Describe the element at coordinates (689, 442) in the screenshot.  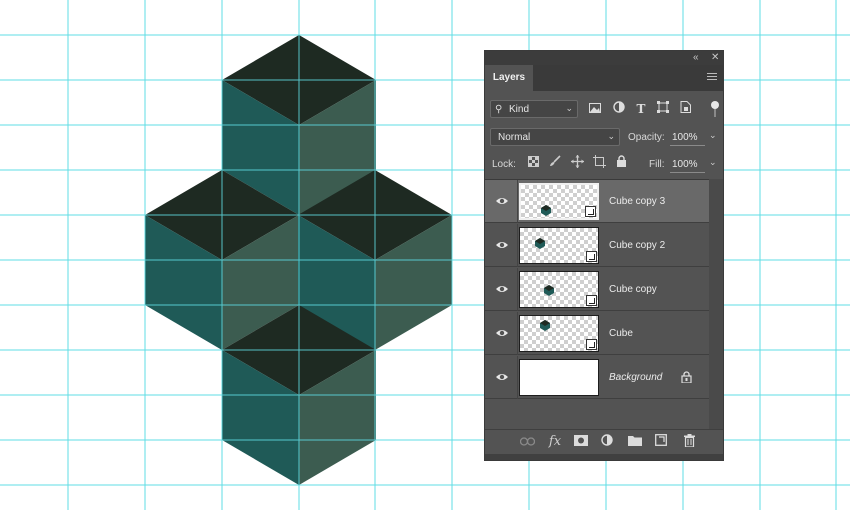
I see `delete-layer-icon` at that location.